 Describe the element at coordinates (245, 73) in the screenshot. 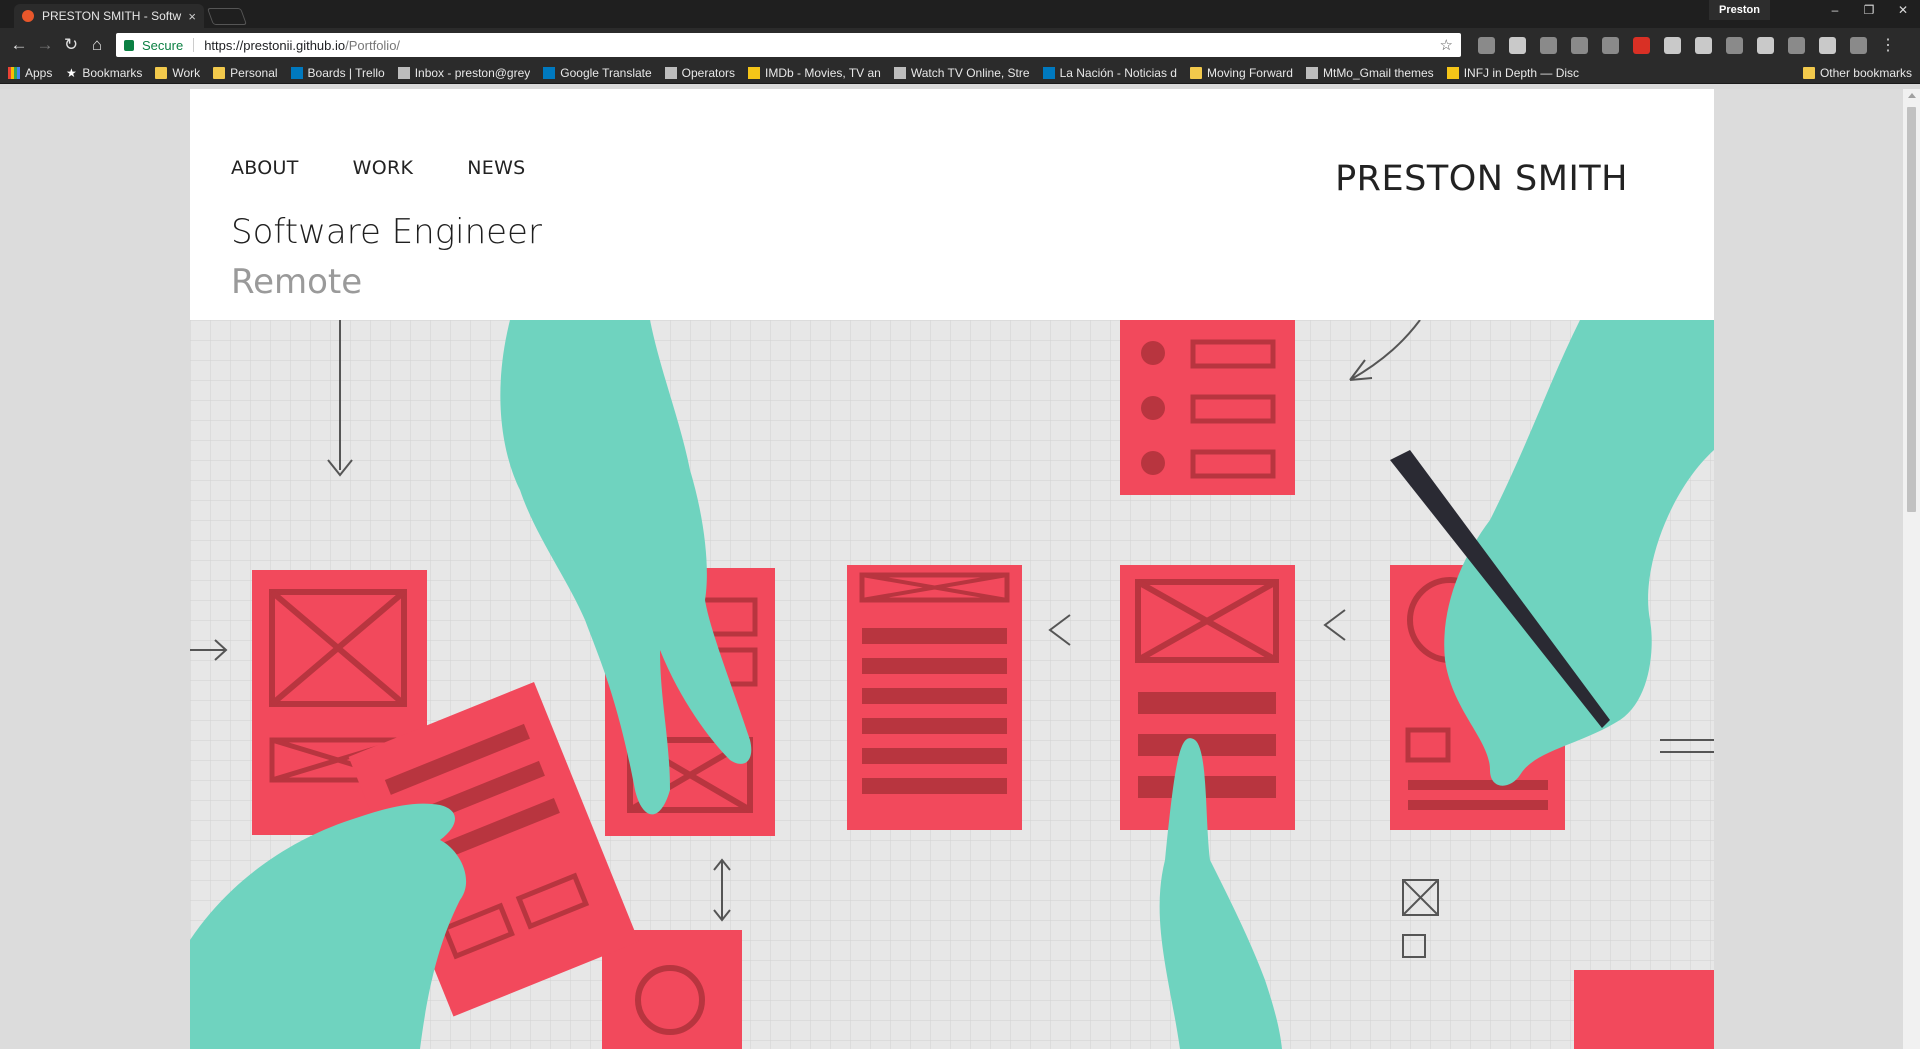

I see `bookmark-item: Personal` at that location.